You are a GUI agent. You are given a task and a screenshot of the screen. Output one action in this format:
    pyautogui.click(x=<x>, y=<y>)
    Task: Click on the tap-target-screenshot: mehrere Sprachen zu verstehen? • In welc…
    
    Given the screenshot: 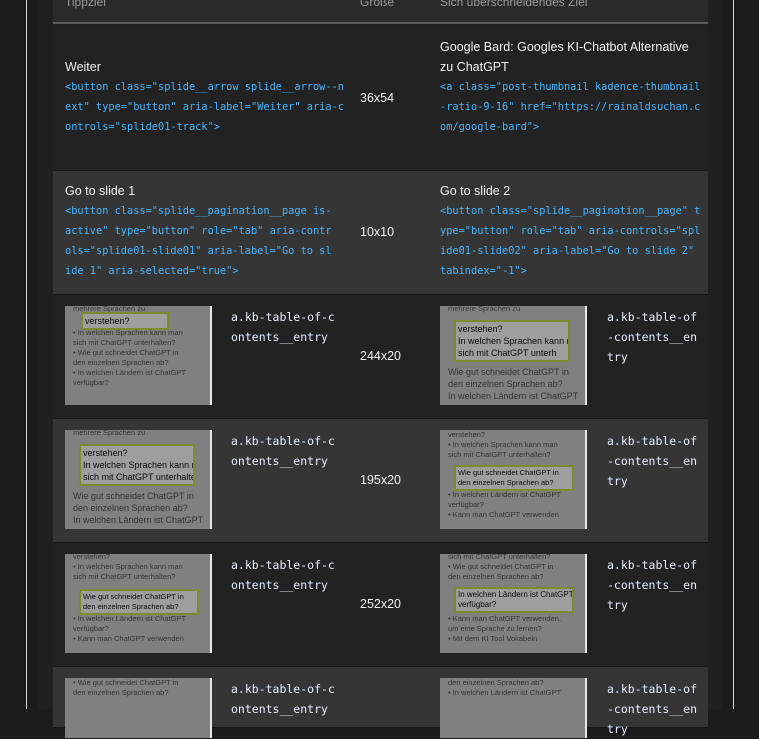 What is the action you would take?
    pyautogui.click(x=138, y=355)
    